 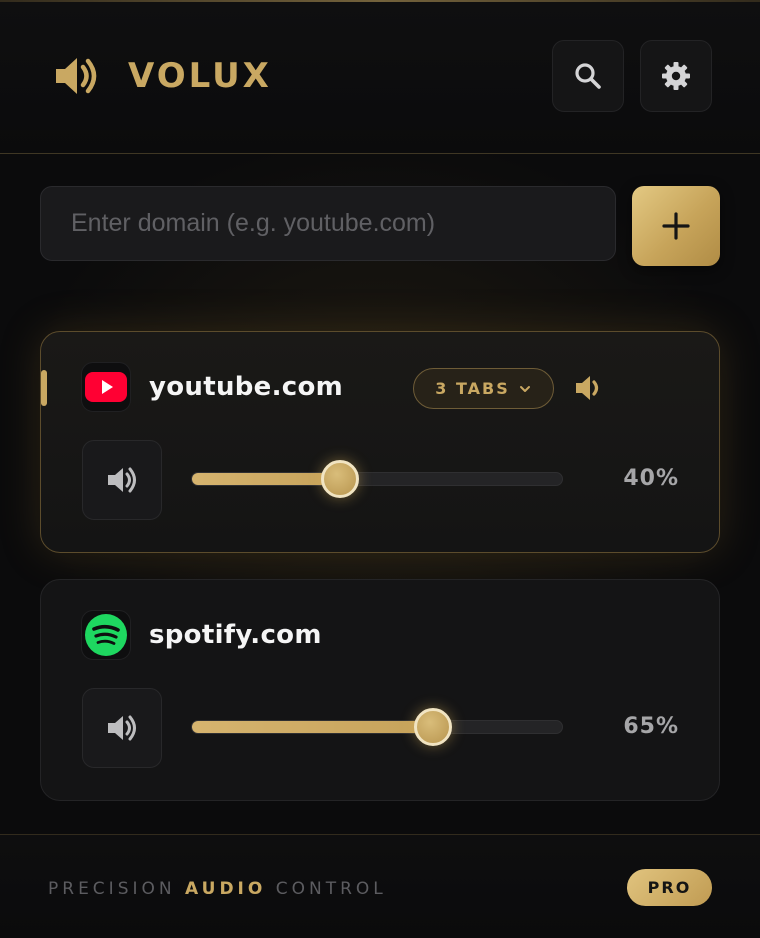 What do you see at coordinates (587, 388) in the screenshot?
I see `speaker-playing-icon` at bounding box center [587, 388].